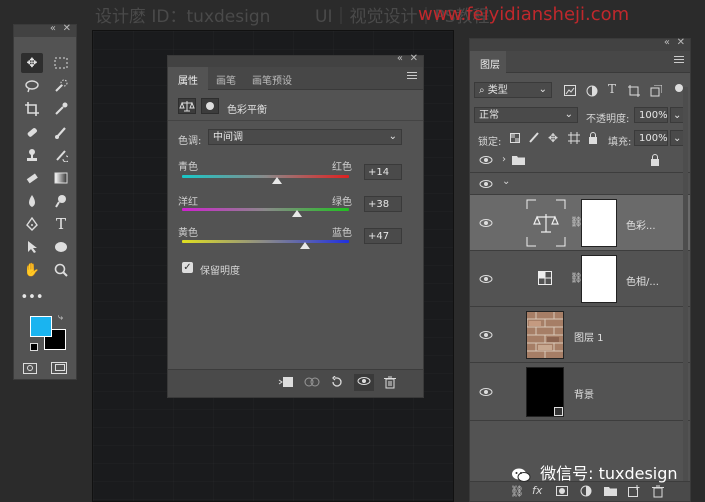  Describe the element at coordinates (634, 492) in the screenshot. I see `new-layer-icon` at that location.